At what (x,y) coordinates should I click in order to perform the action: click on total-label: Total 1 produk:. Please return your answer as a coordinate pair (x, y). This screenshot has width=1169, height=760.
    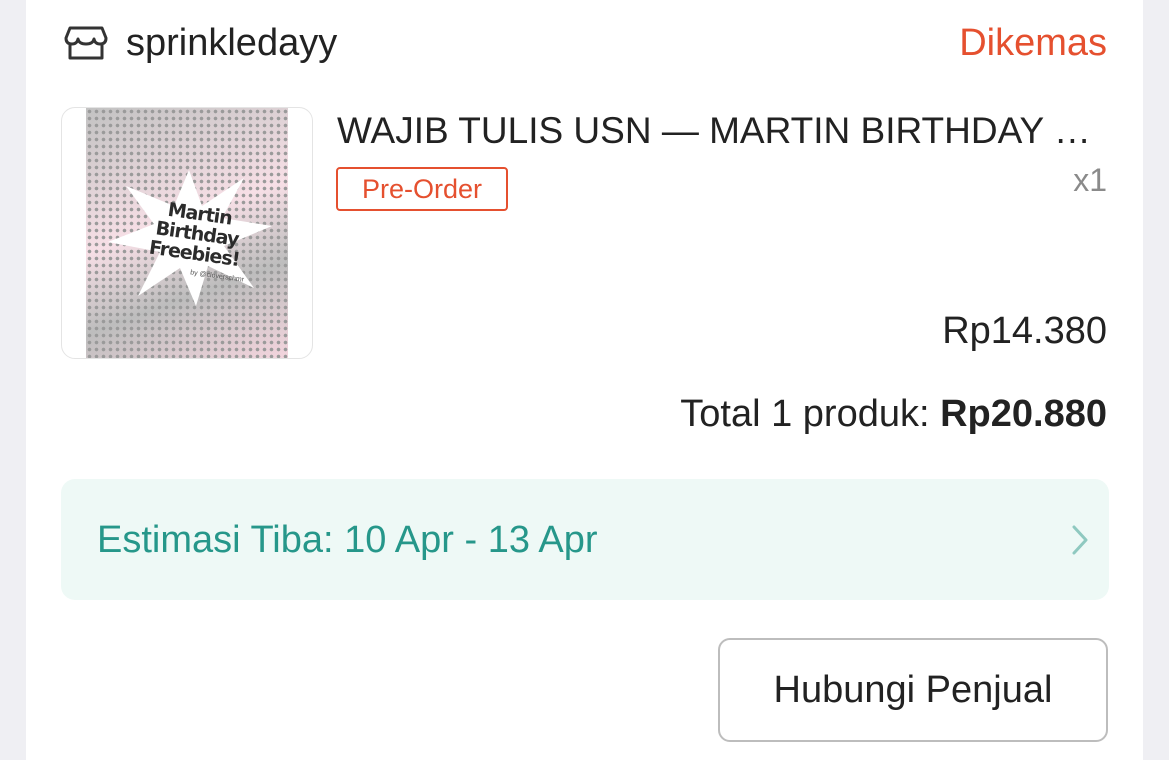
    Looking at the image, I should click on (810, 414).